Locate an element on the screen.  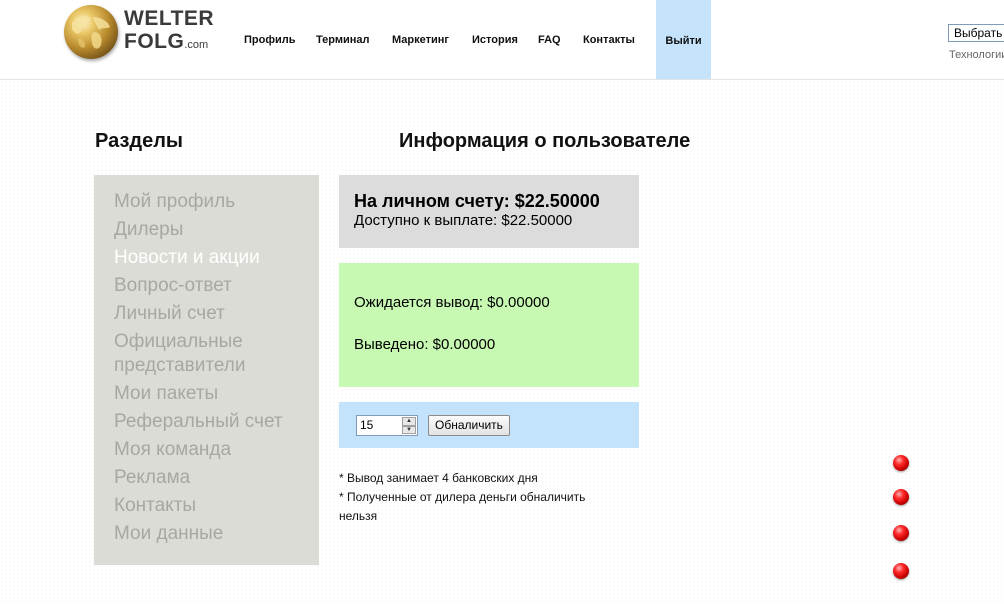
sidebar-item-personal-account: Личный счет is located at coordinates (211, 314).